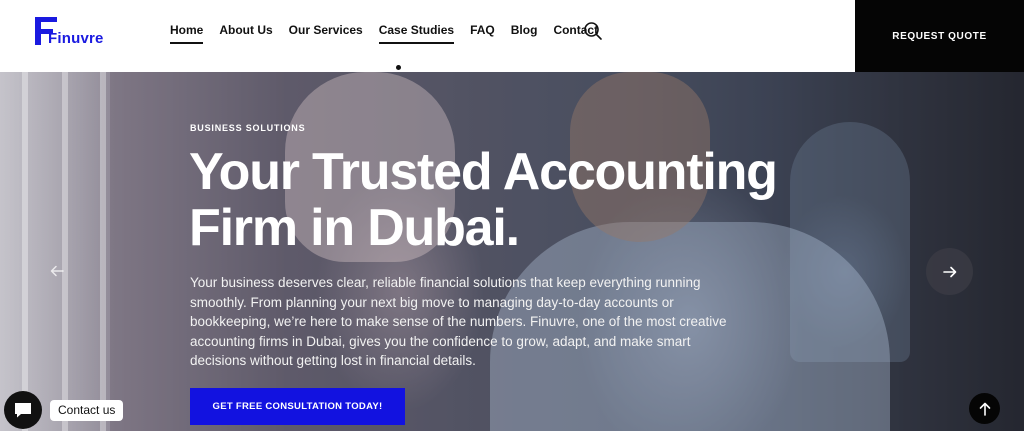 Image resolution: width=1024 pixels, height=431 pixels. What do you see at coordinates (55, 251) in the screenshot?
I see `window-decor` at bounding box center [55, 251].